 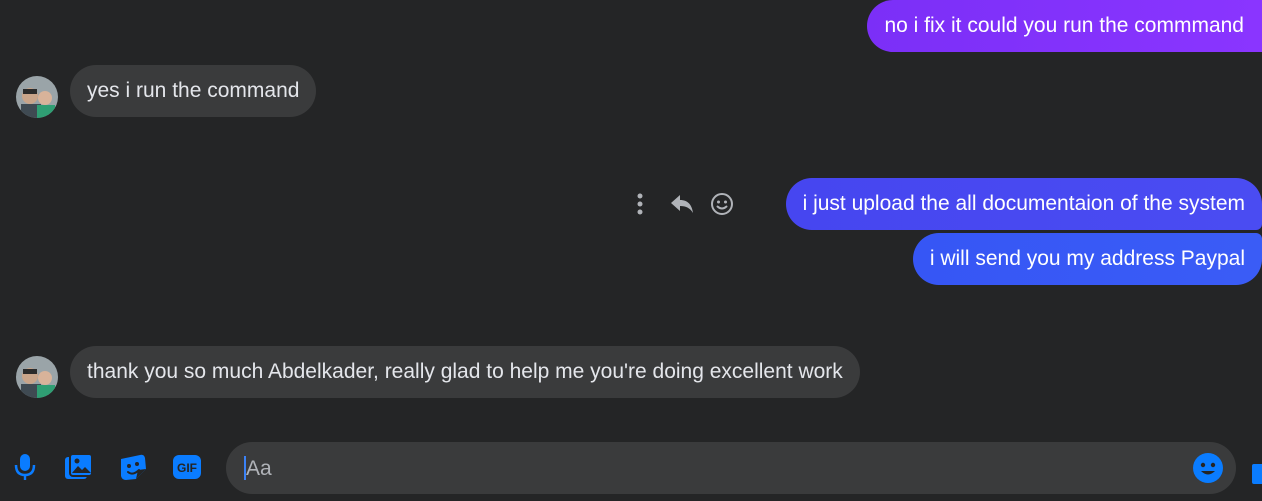 What do you see at coordinates (133, 467) in the screenshot?
I see `sticker-icon` at bounding box center [133, 467].